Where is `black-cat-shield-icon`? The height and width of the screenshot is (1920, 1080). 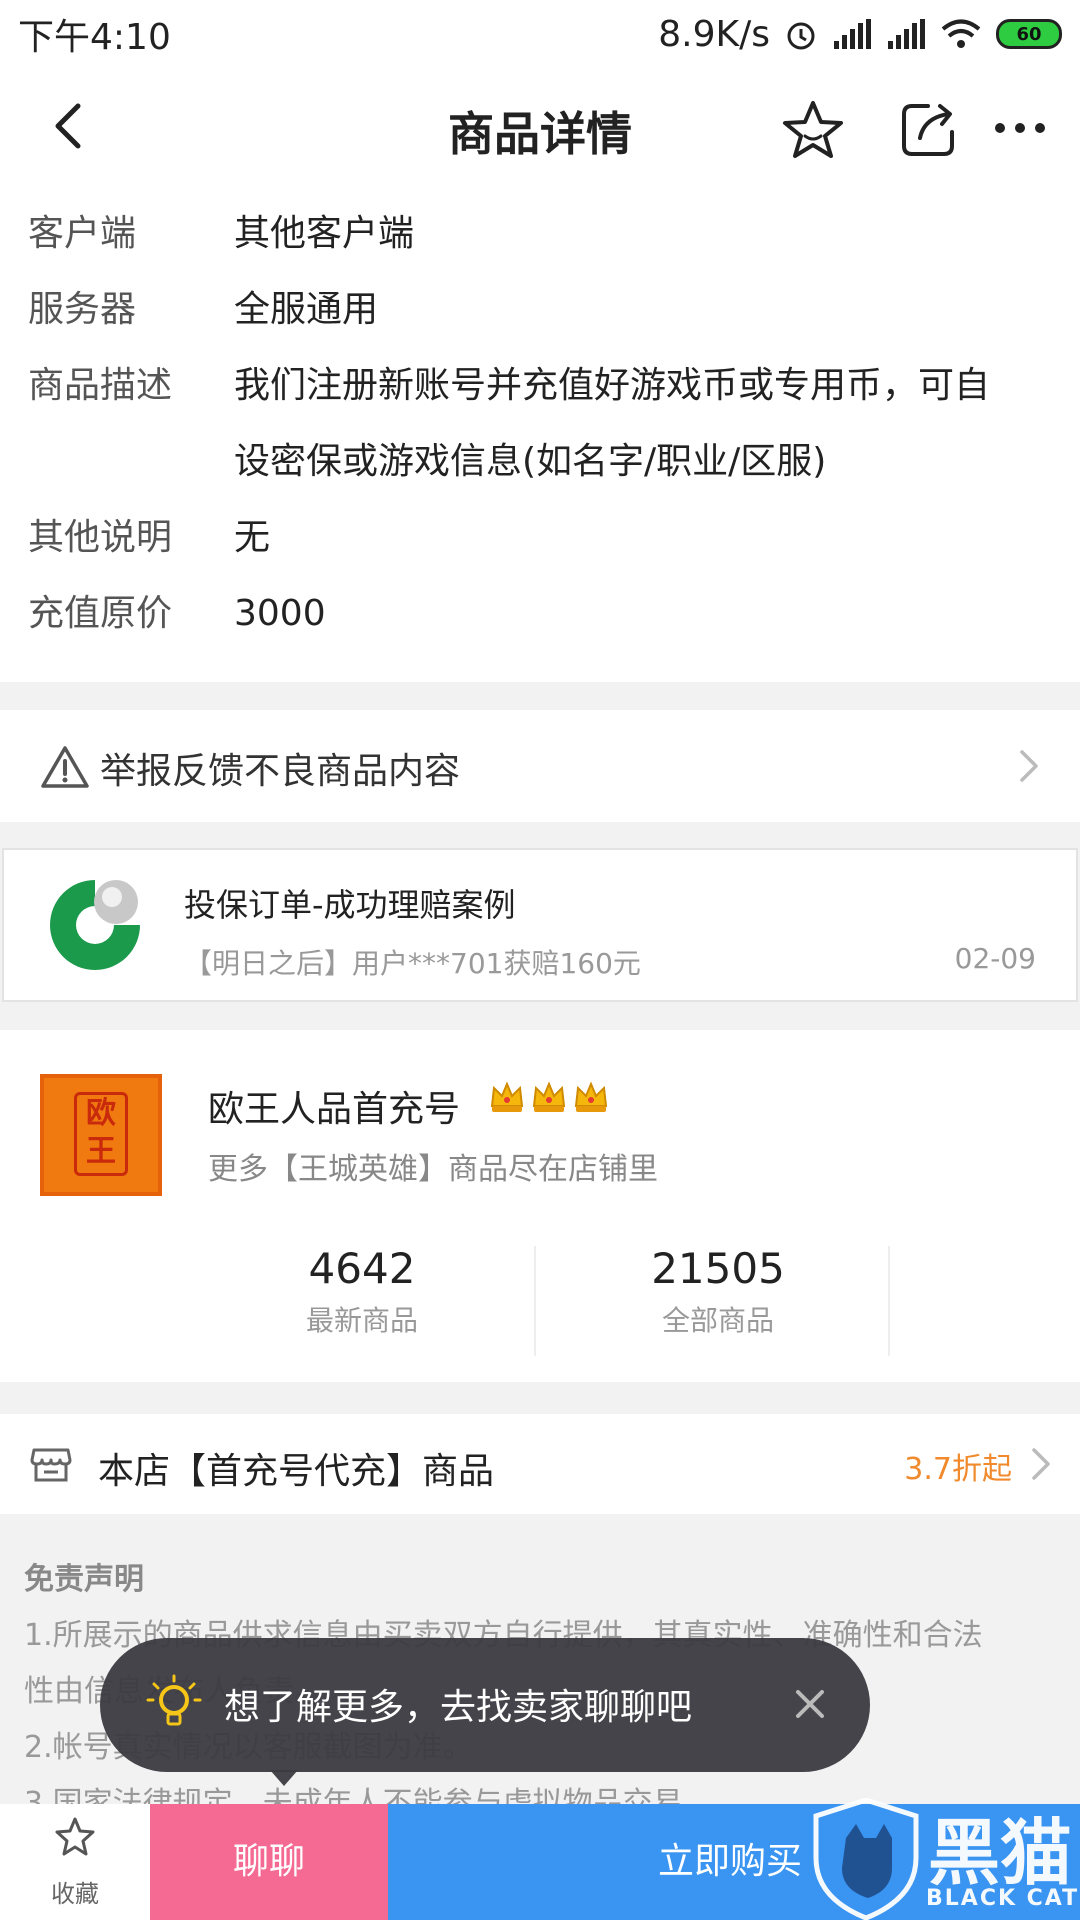 black-cat-shield-icon is located at coordinates (866, 1859).